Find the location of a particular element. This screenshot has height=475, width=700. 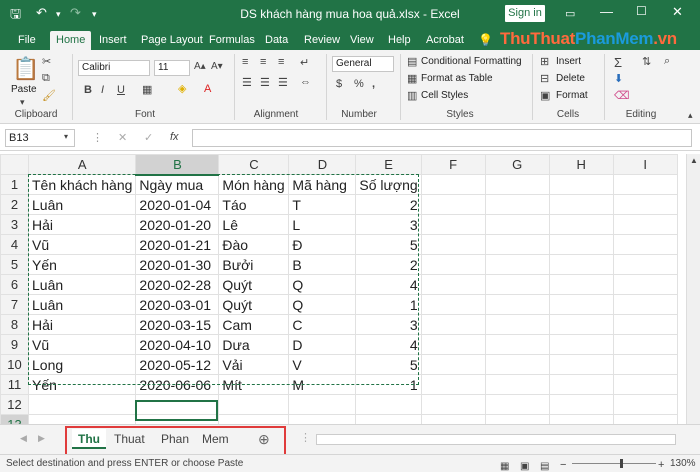

autosum-icon: Σ is located at coordinates (618, 62).